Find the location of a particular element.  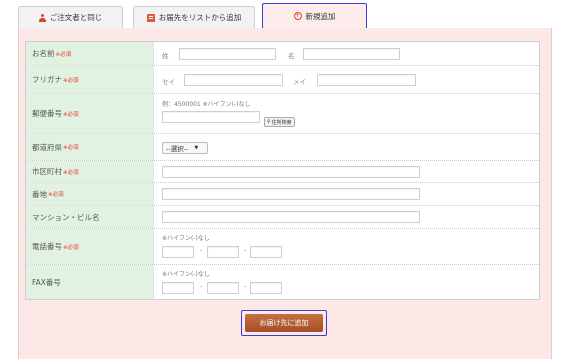

list-icon is located at coordinates (150, 17).